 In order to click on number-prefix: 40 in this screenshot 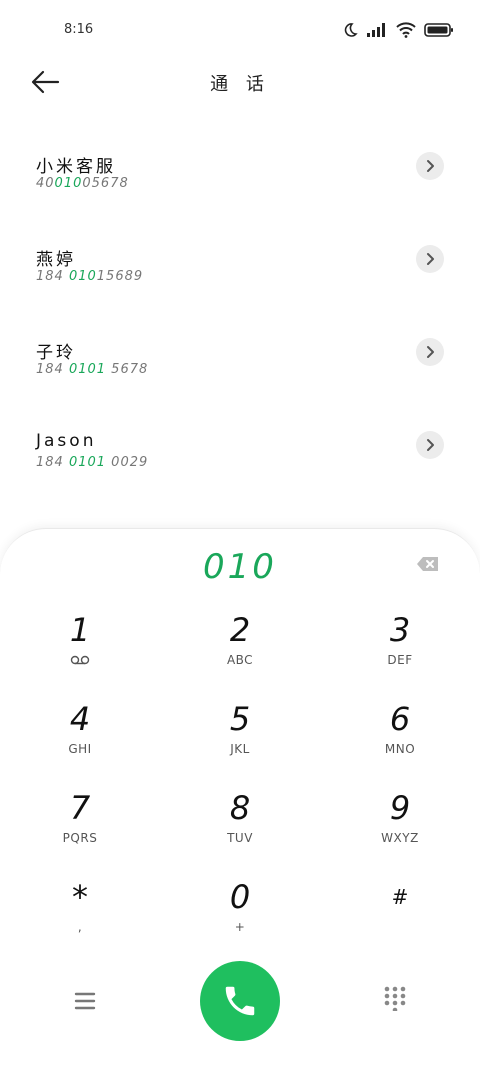, I will do `click(45, 183)`.